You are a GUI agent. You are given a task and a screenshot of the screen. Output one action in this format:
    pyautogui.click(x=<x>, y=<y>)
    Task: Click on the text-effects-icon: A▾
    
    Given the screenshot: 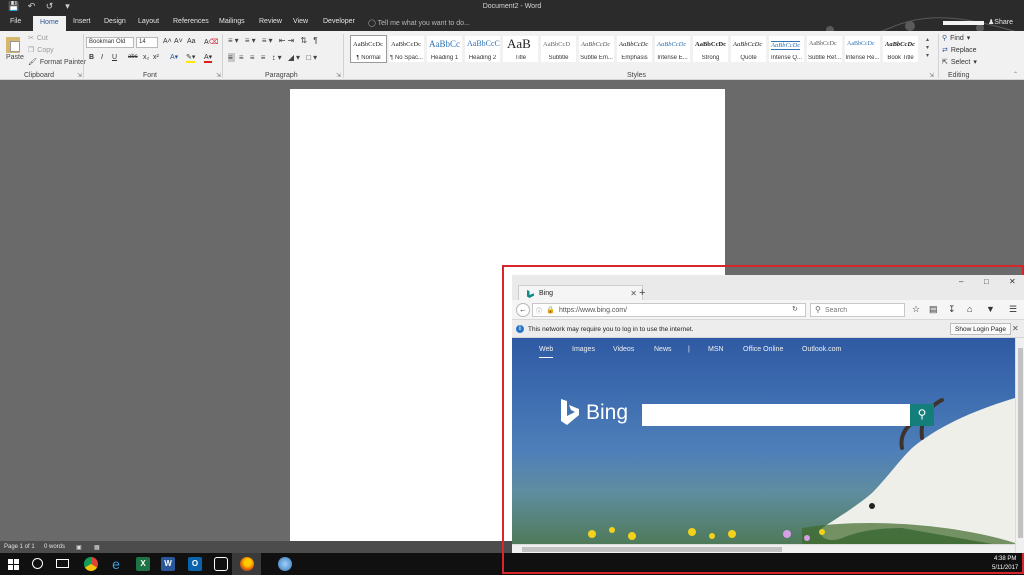 What is the action you would take?
    pyautogui.click(x=174, y=57)
    